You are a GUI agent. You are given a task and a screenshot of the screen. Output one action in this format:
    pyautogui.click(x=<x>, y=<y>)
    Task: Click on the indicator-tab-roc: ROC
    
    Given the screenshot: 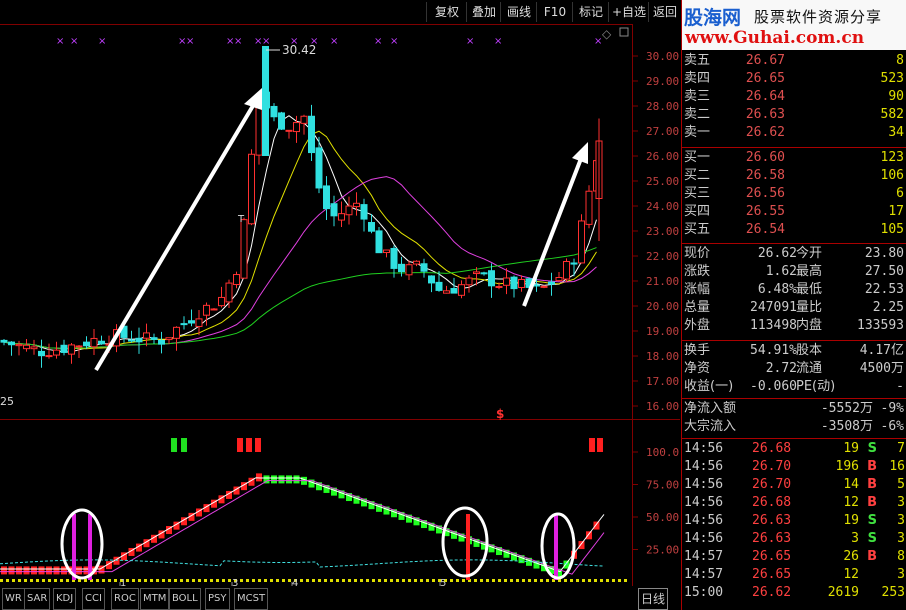 What is the action you would take?
    pyautogui.click(x=125, y=599)
    